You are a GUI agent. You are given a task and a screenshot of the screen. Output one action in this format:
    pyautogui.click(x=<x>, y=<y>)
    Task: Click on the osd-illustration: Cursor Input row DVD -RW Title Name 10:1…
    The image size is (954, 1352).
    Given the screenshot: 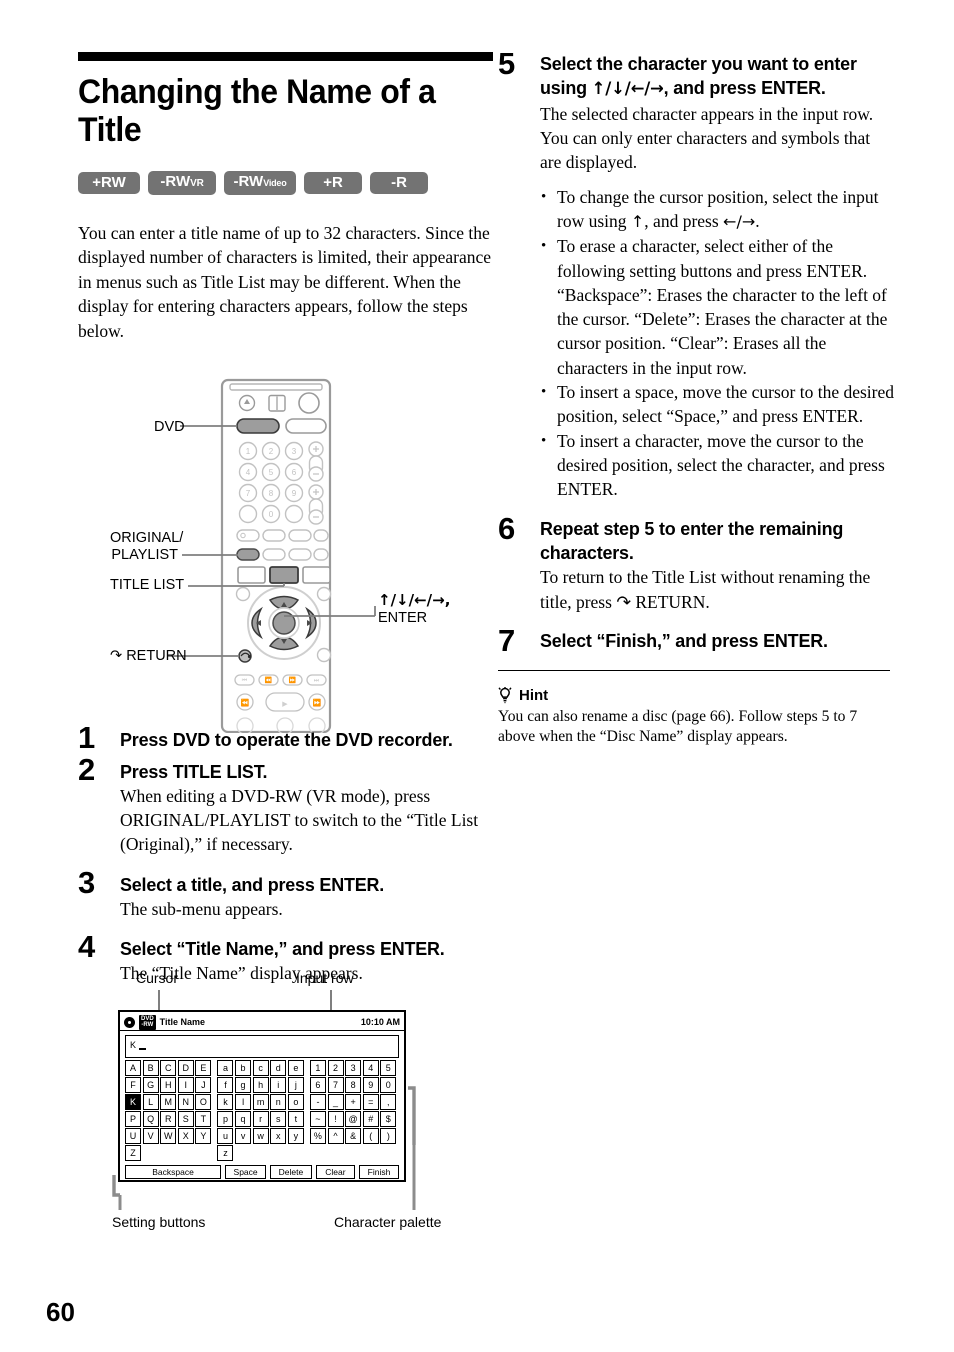 What is the action you would take?
    pyautogui.click(x=302, y=1102)
    